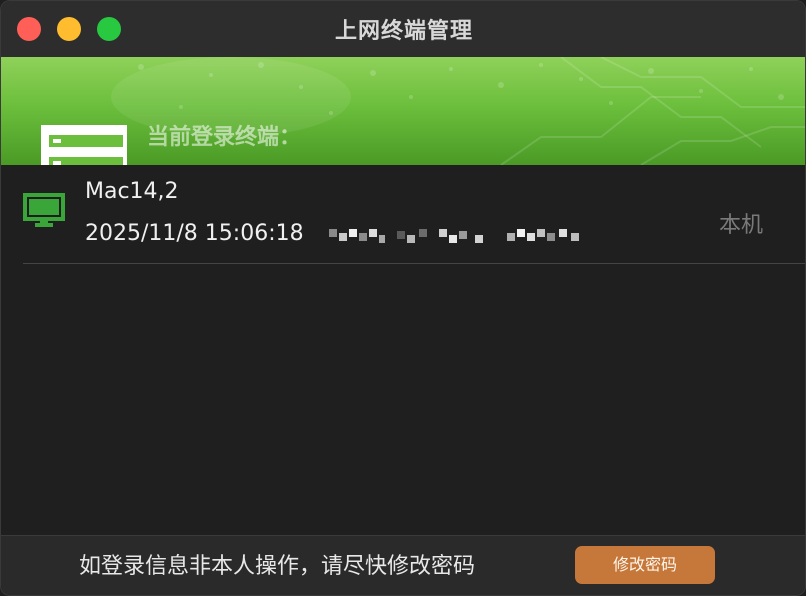 Image resolution: width=806 pixels, height=596 pixels. Describe the element at coordinates (224, 137) in the screenshot. I see `current-terminals-label: 当前登录终端：` at that location.